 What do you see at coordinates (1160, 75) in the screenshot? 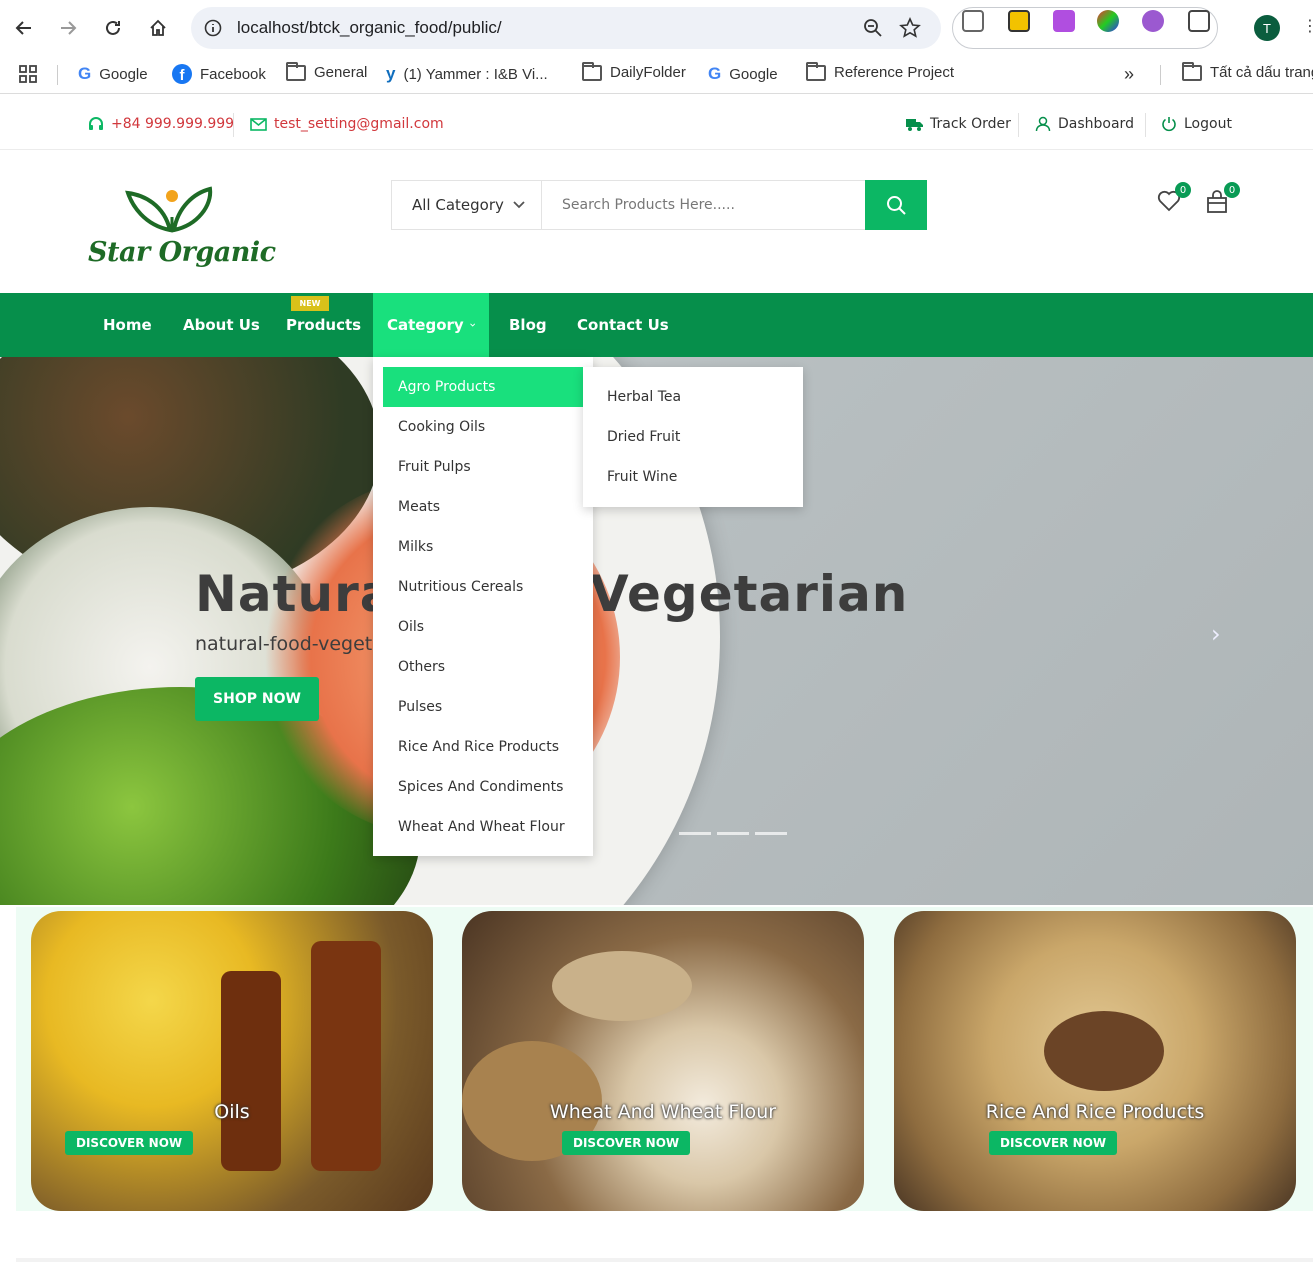
I see `bookmark-separator` at bounding box center [1160, 75].